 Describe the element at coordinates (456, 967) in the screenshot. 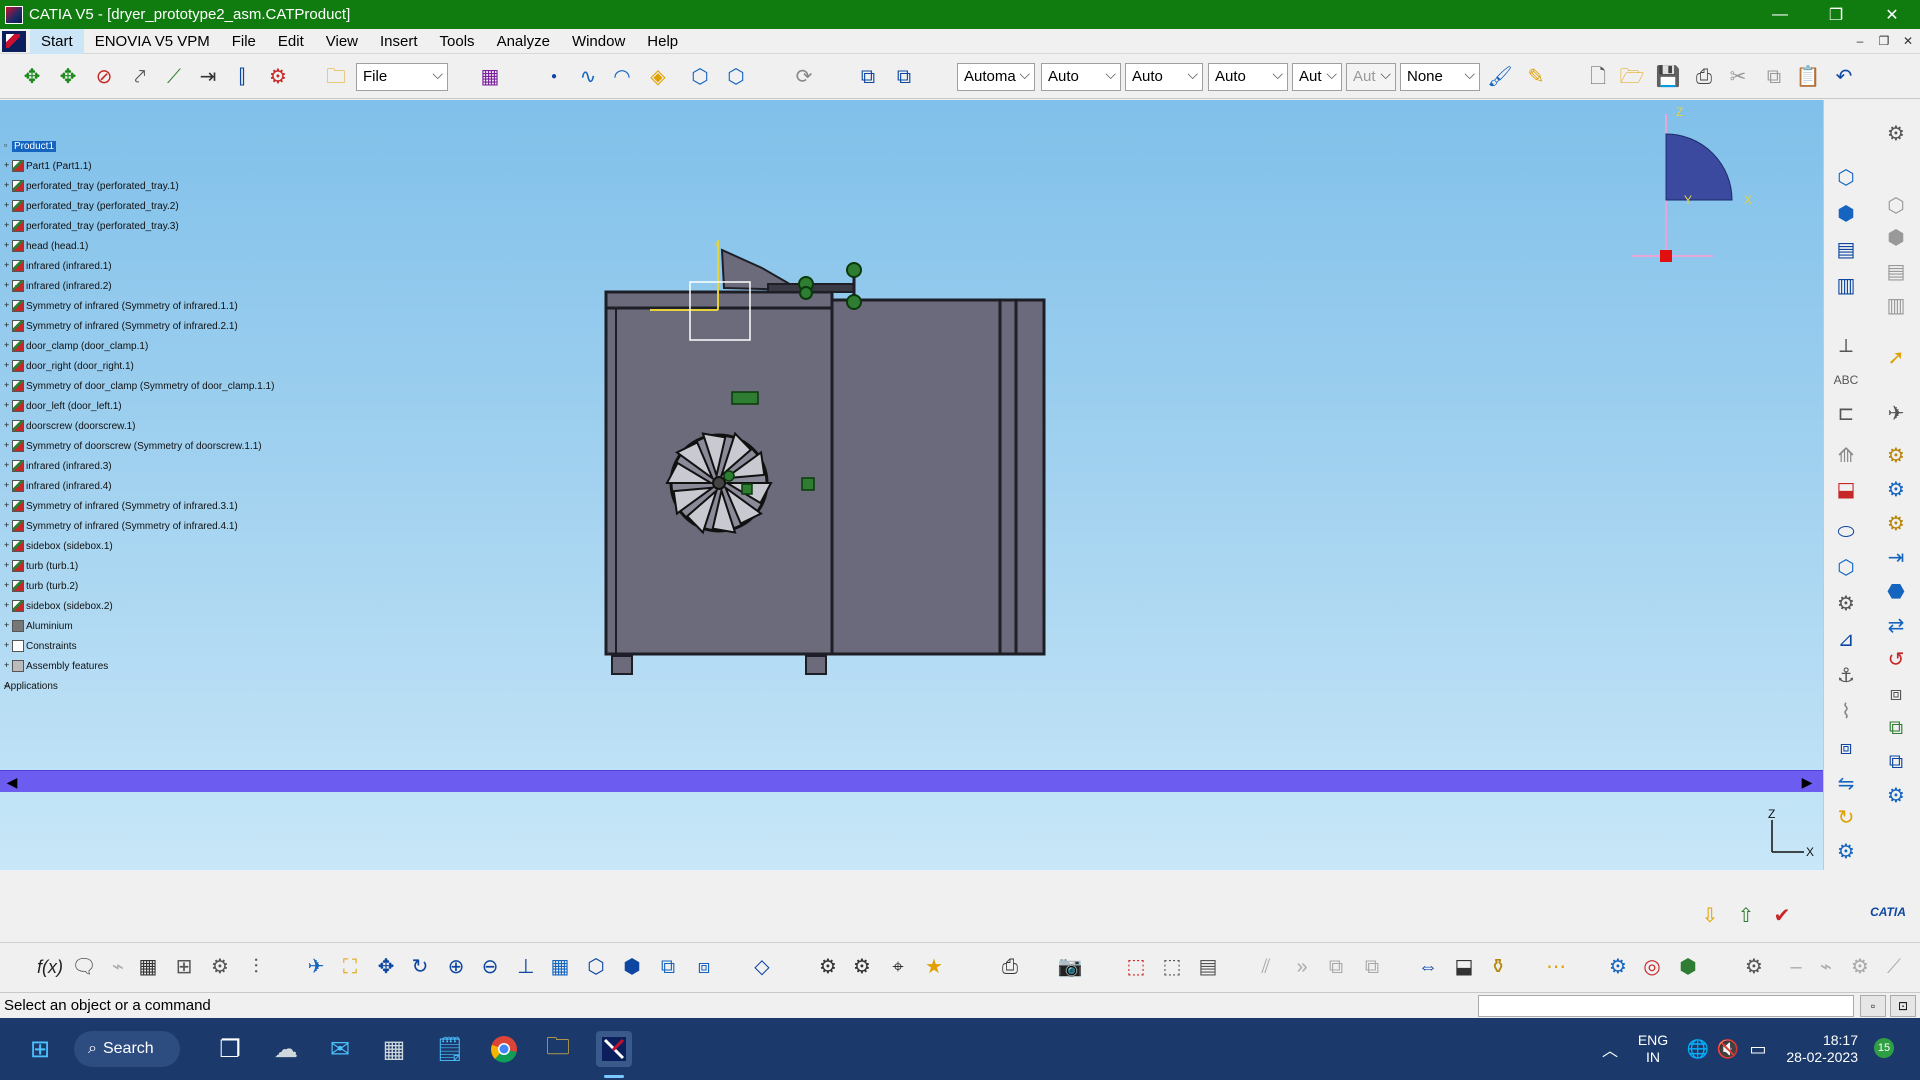

I see `zoom-in-icon: ⊕` at that location.